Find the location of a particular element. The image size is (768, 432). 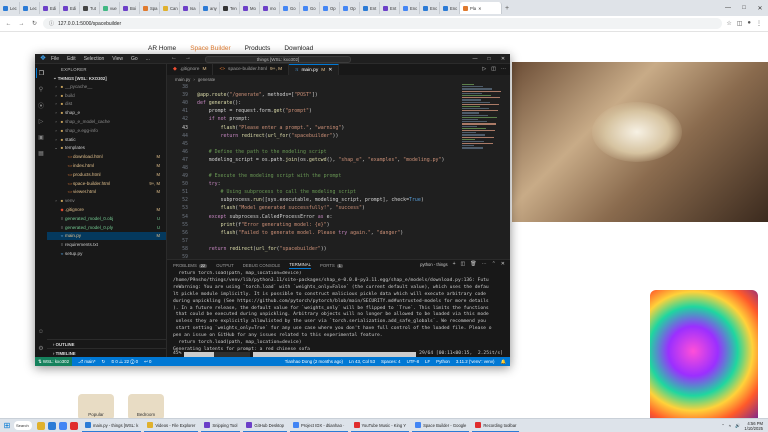

menu-edit: Edit is located at coordinates (71, 59).